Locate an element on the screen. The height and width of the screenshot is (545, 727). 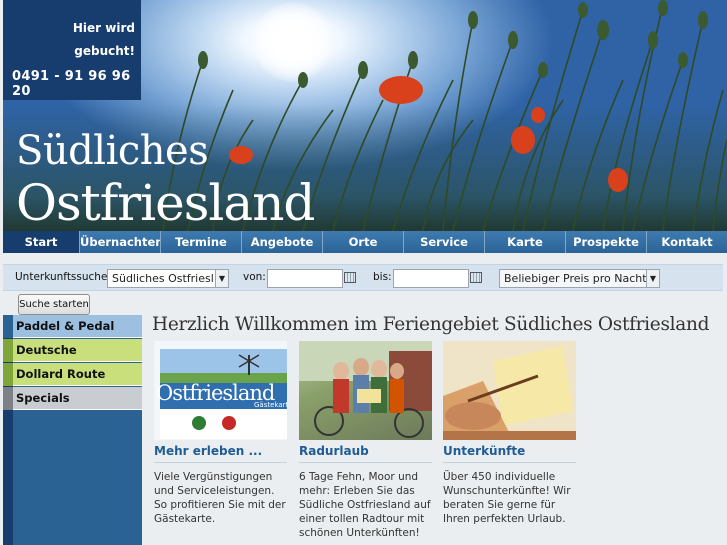
sidebar-item-label: Dollard Route is located at coordinates (61, 374).